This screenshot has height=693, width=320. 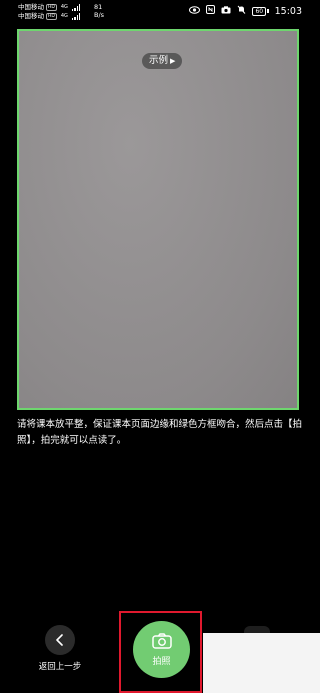 I want to click on shutter-label: 拍照, so click(x=161, y=661).